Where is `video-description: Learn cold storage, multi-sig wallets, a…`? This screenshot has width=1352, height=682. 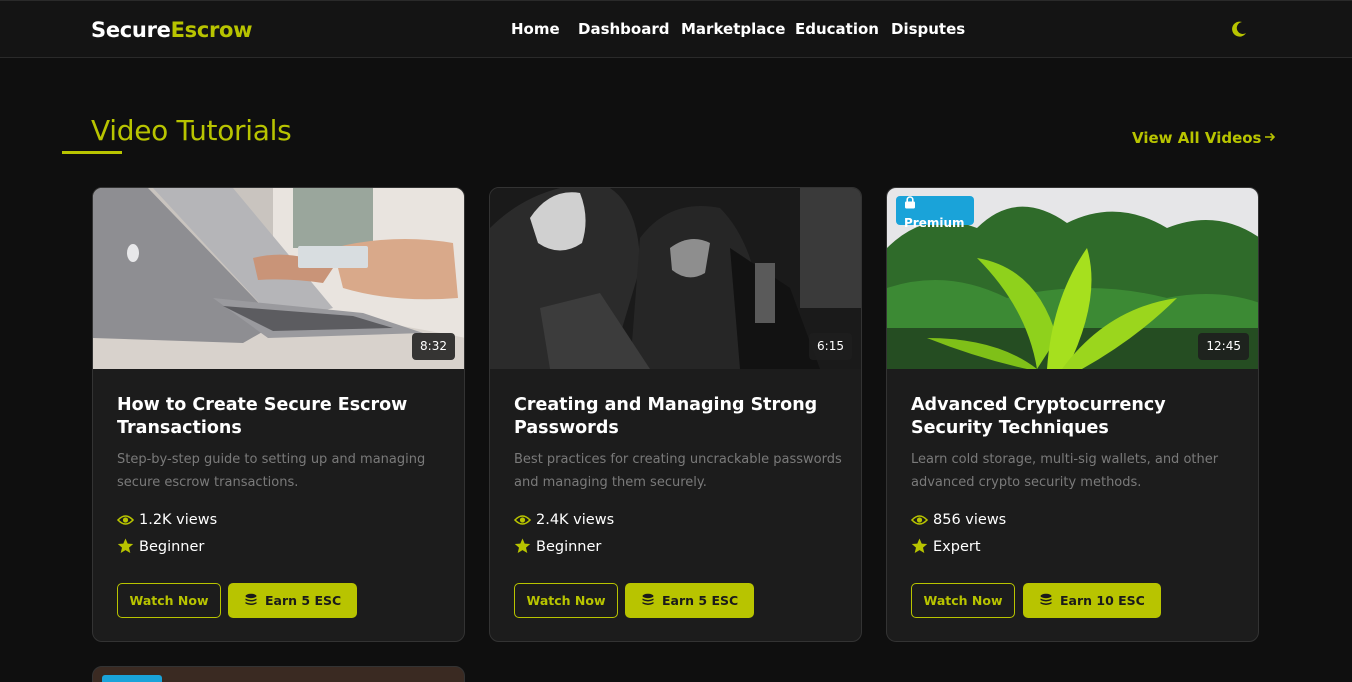
video-description: Learn cold storage, multi-sig wallets, a… is located at coordinates (1065, 471).